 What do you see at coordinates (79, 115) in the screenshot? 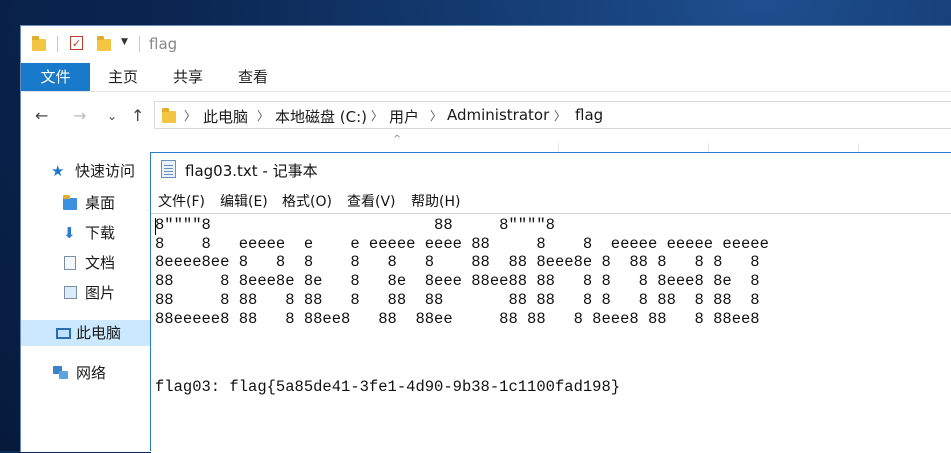
I see `forward-arrow-icon: →` at bounding box center [79, 115].